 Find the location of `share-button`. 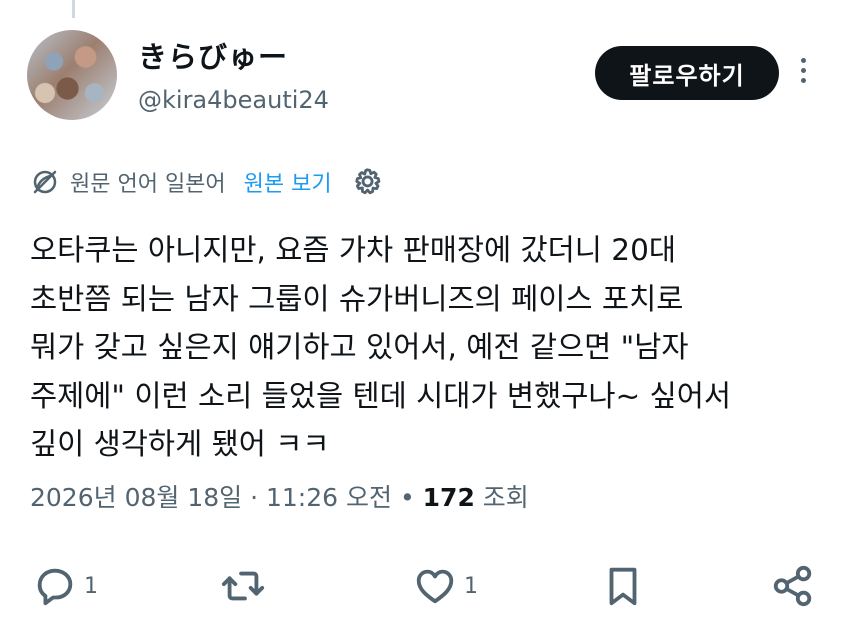

share-button is located at coordinates (793, 586).